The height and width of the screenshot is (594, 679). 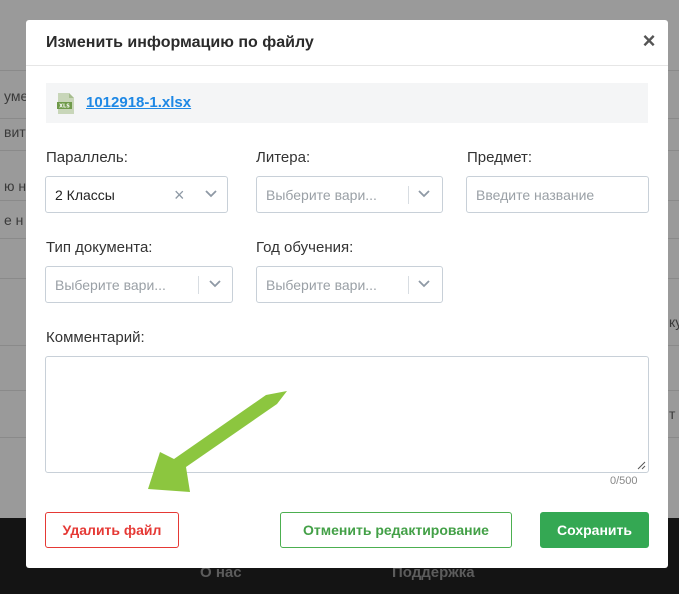 I want to click on doc-type-label: Тип документа:, so click(x=99, y=247).